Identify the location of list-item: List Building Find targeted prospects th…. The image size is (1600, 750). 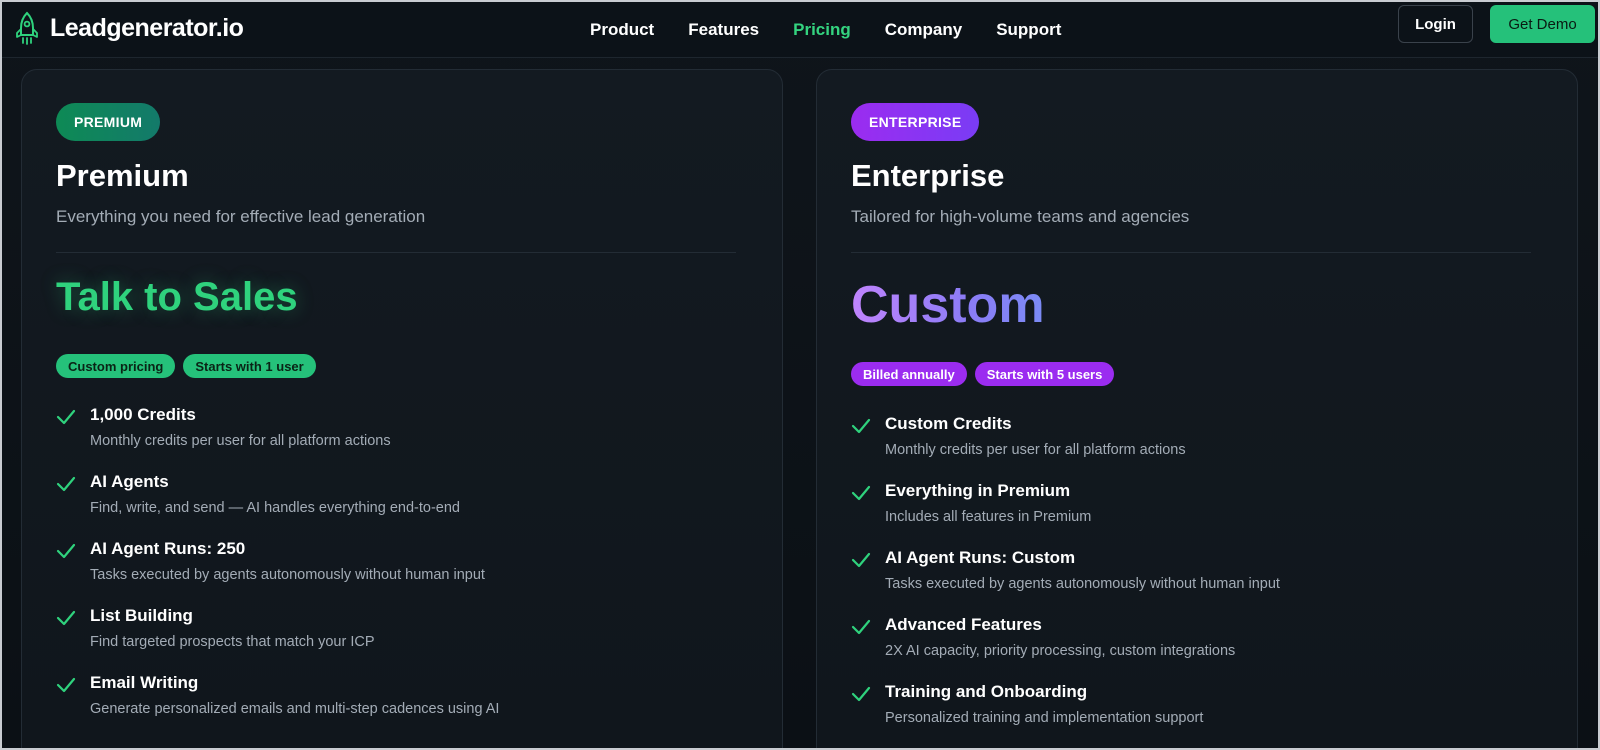
(401, 639).